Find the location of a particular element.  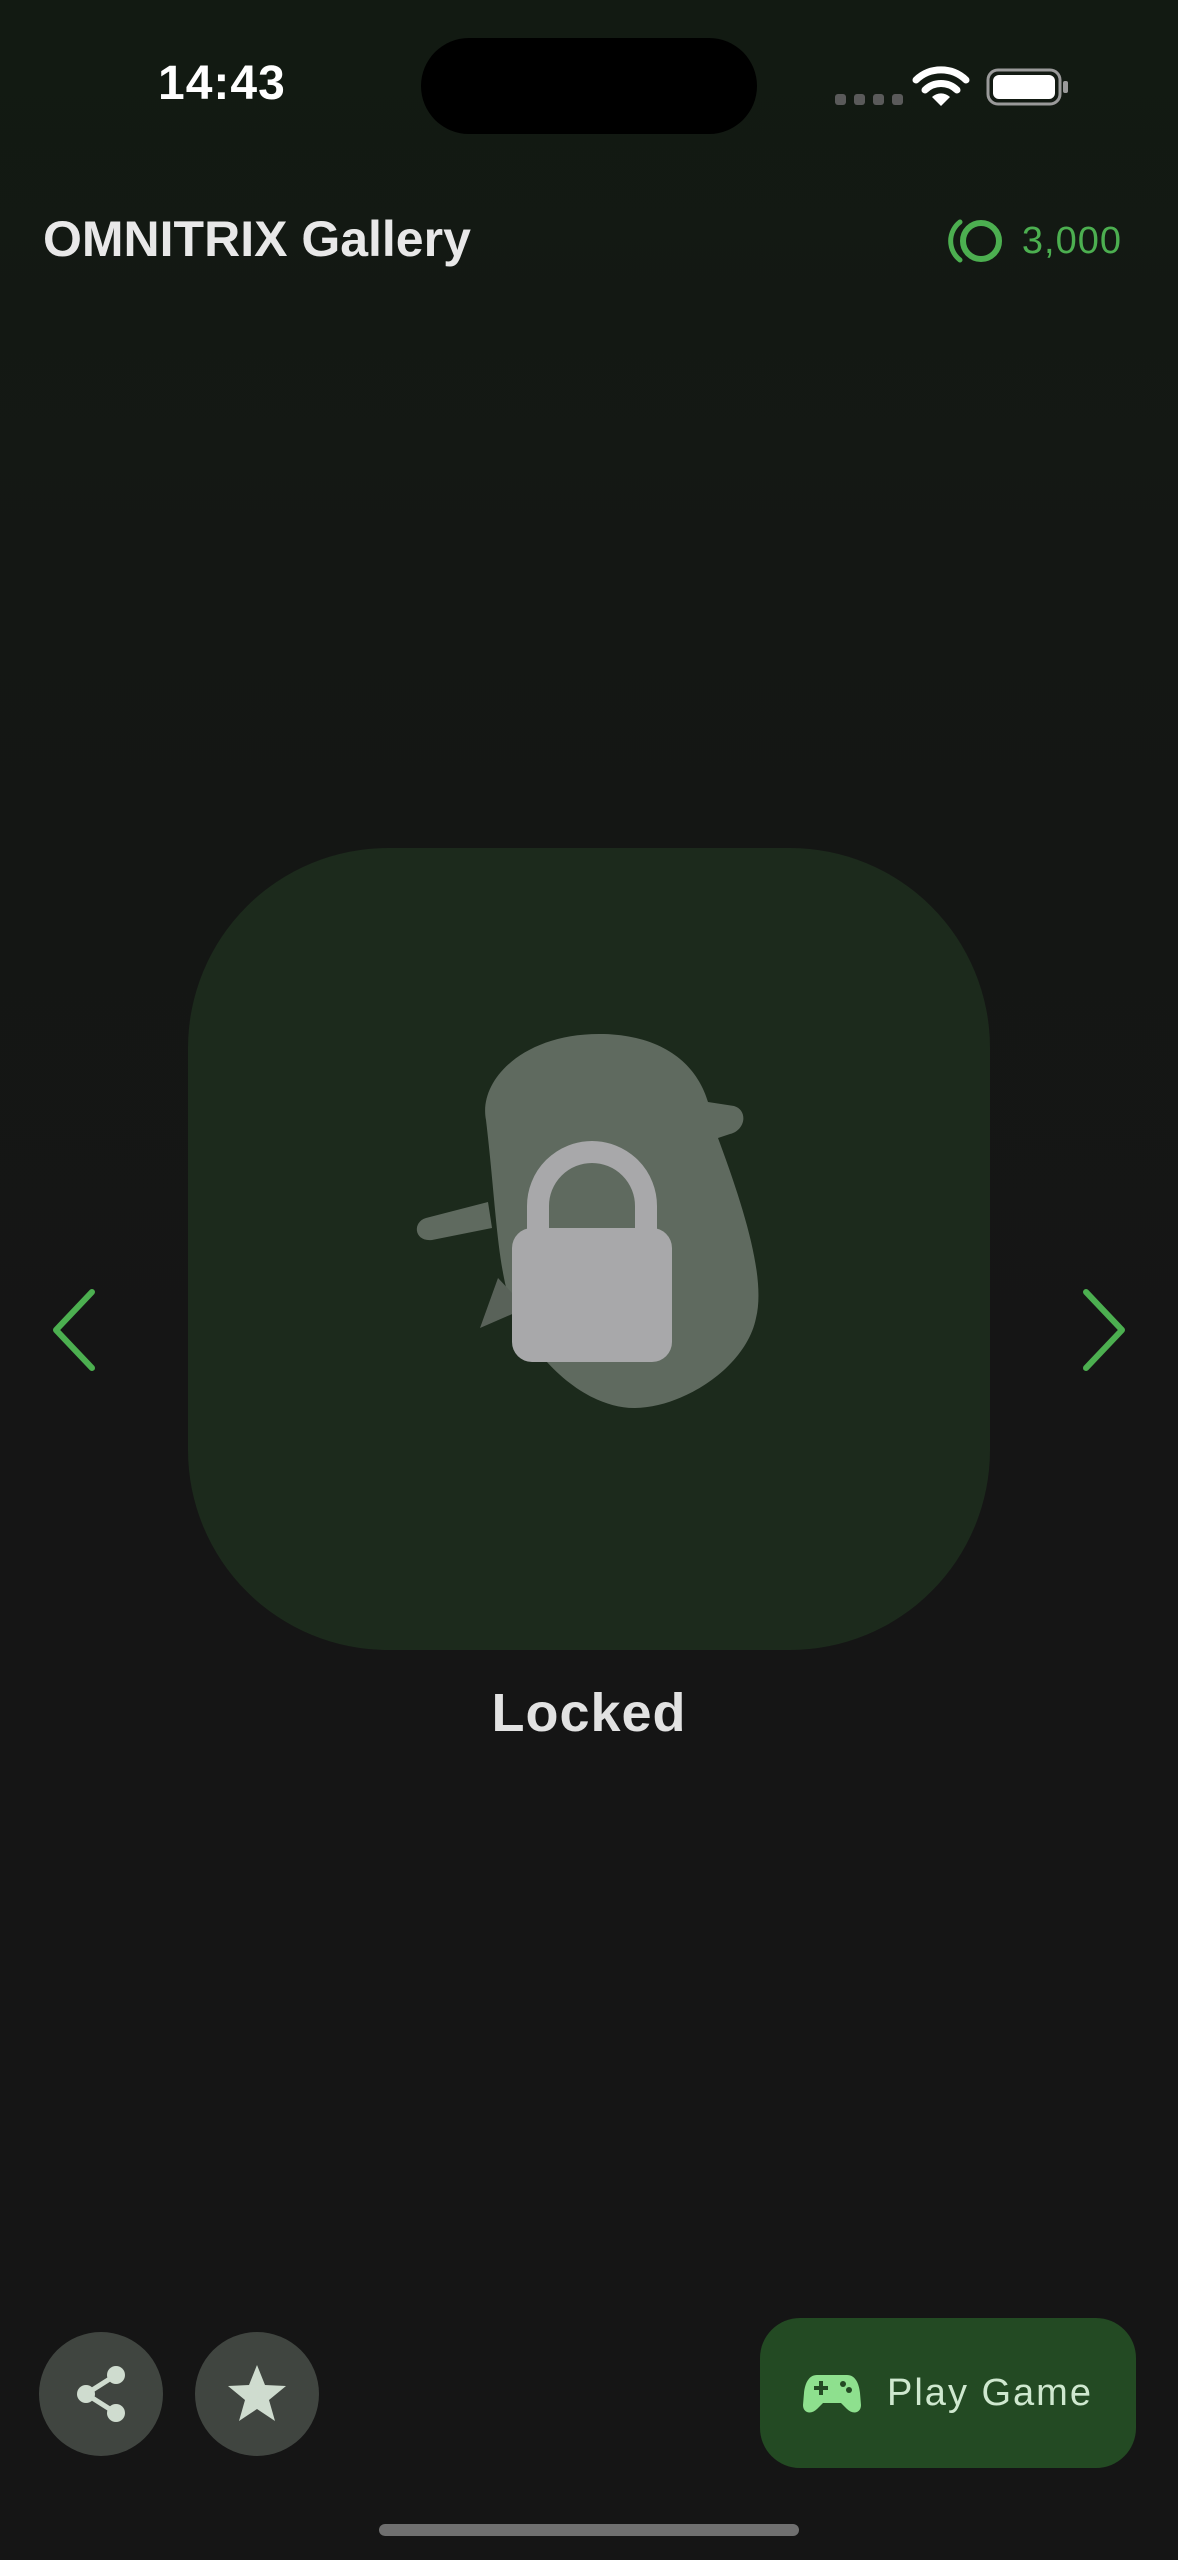

play-game-button: Play Game is located at coordinates (948, 2393).